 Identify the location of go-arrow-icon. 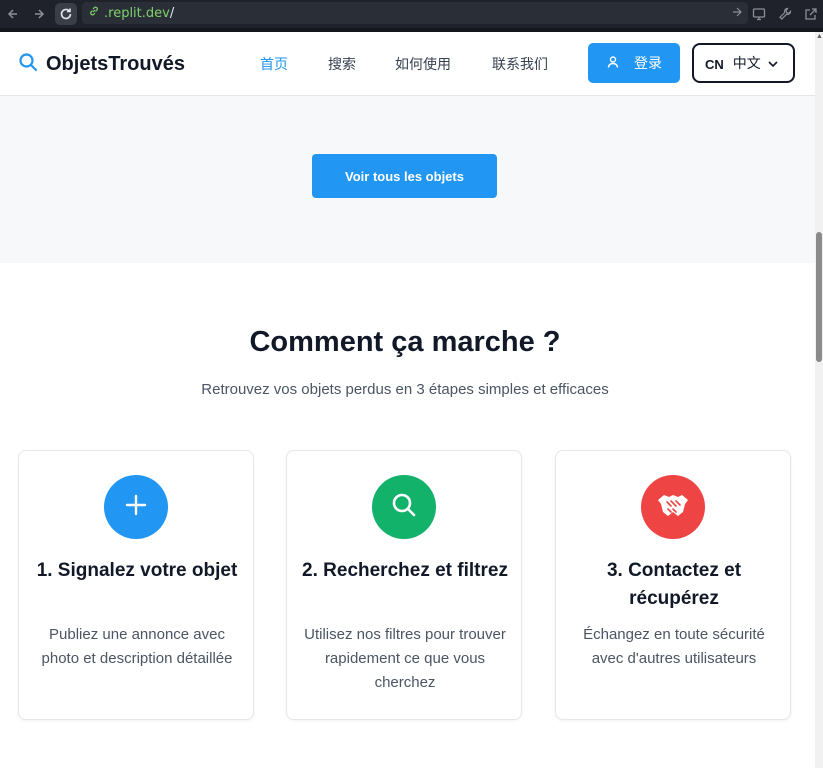
(737, 13).